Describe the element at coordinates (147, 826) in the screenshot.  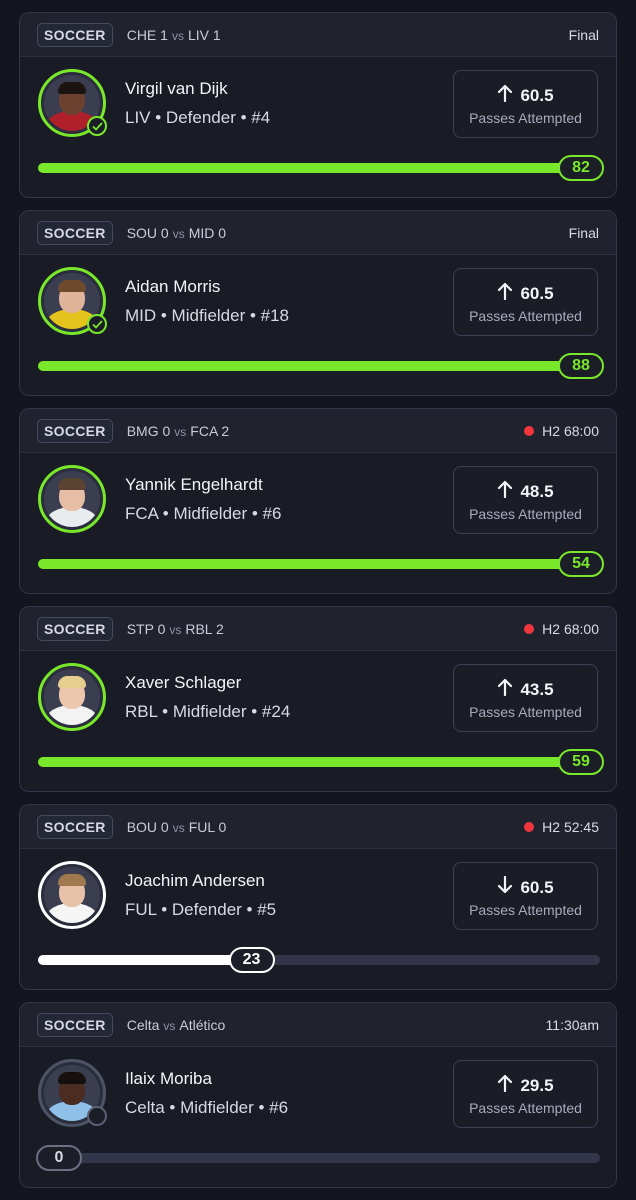
I see `home-team-score: BOU 0` at that location.